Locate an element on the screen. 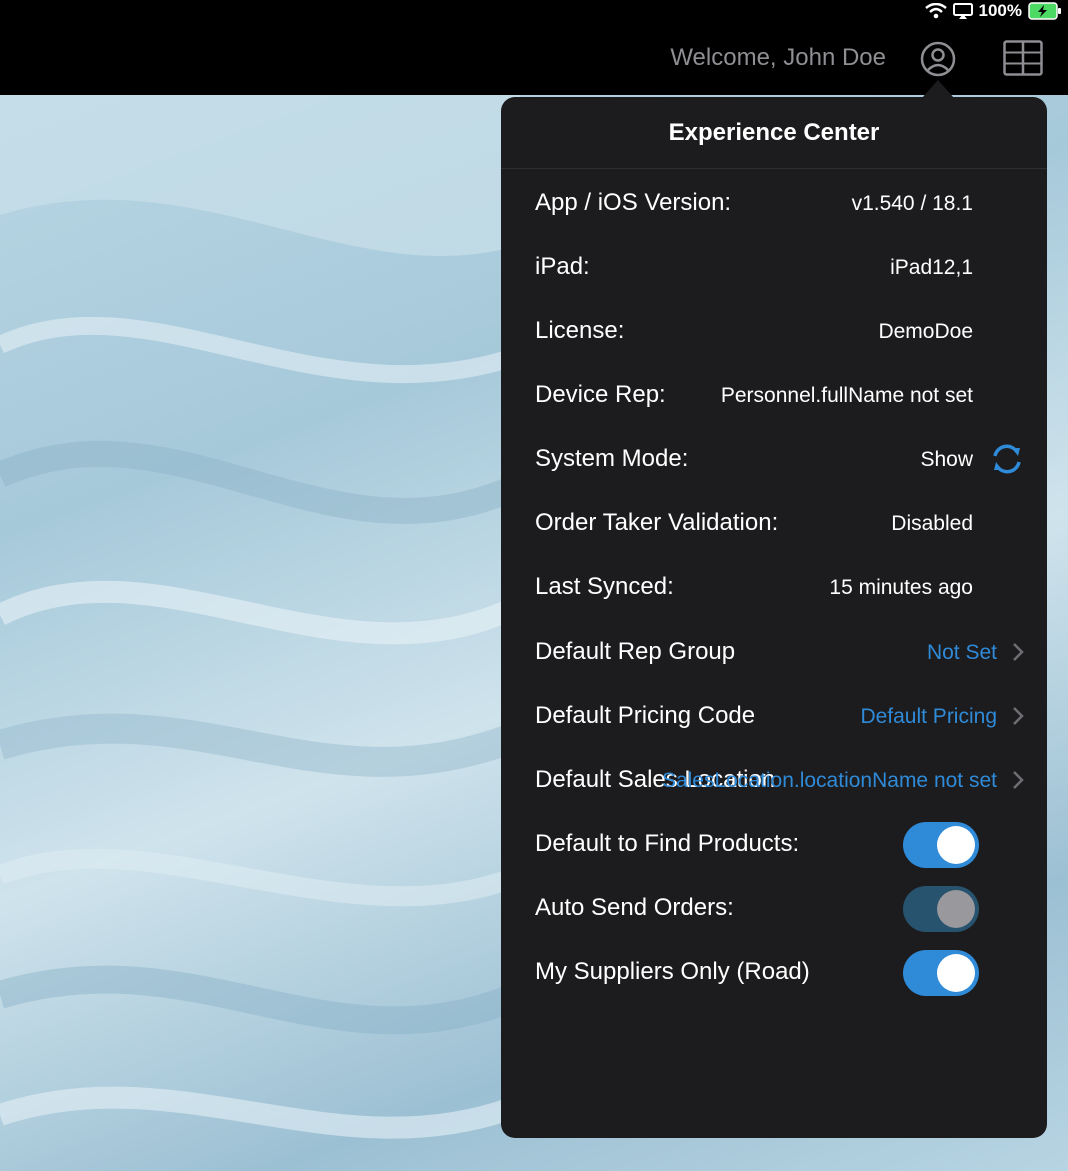  license-row: License: DemoDoe is located at coordinates (780, 331).